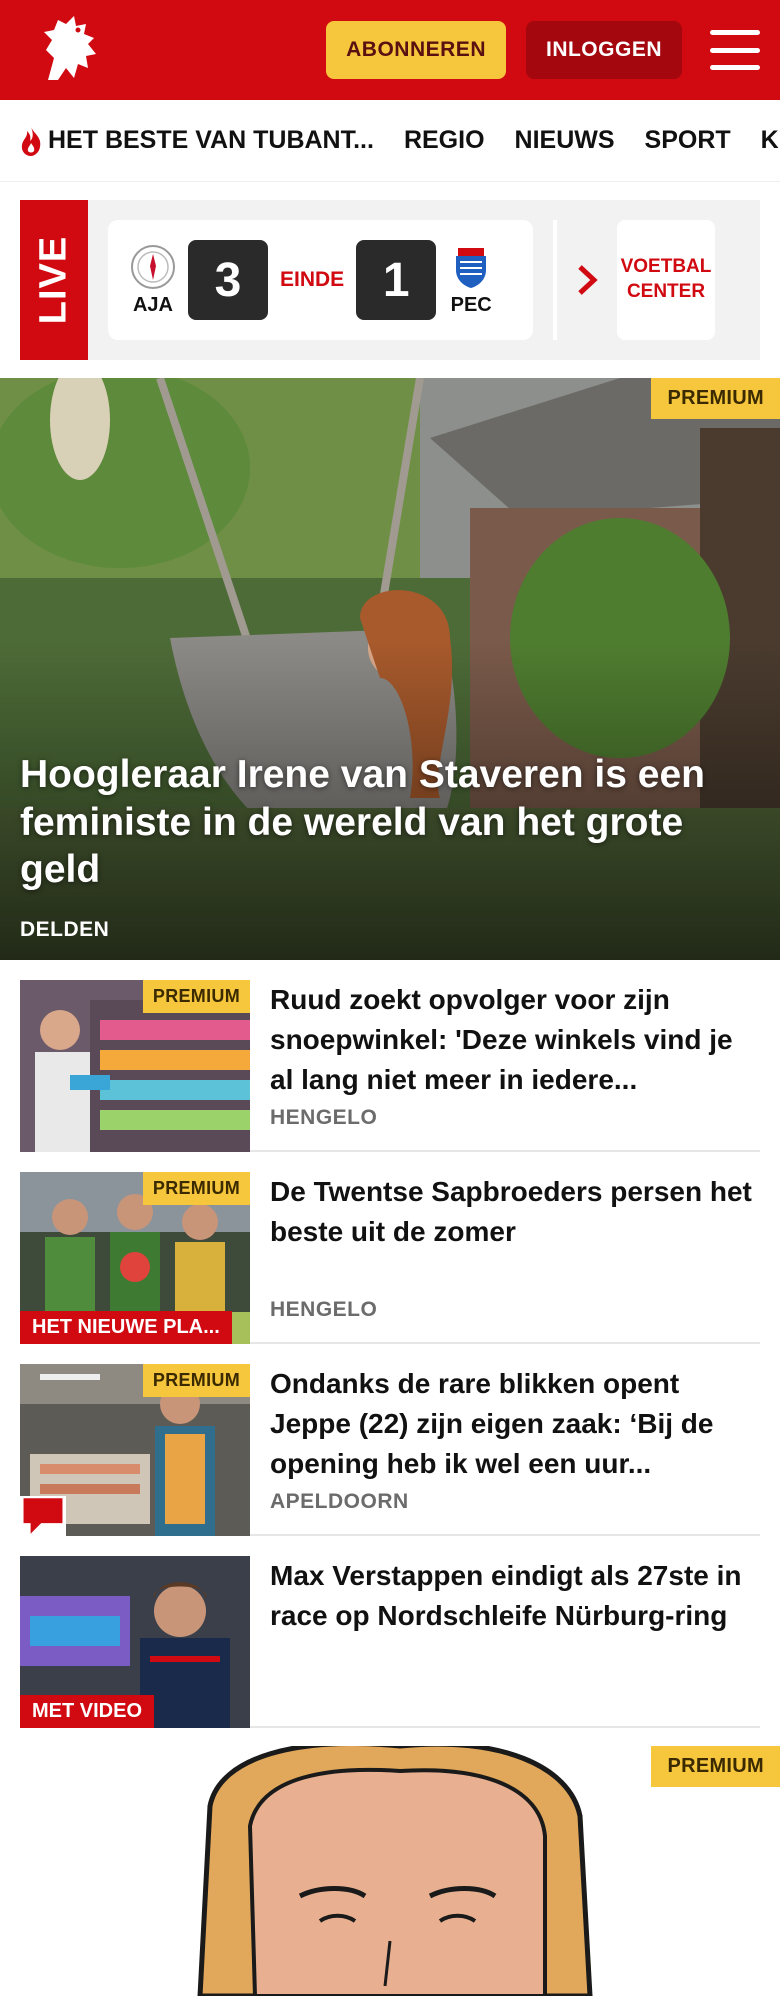 The image size is (780, 2000). I want to click on away-team: PEC, so click(471, 280).